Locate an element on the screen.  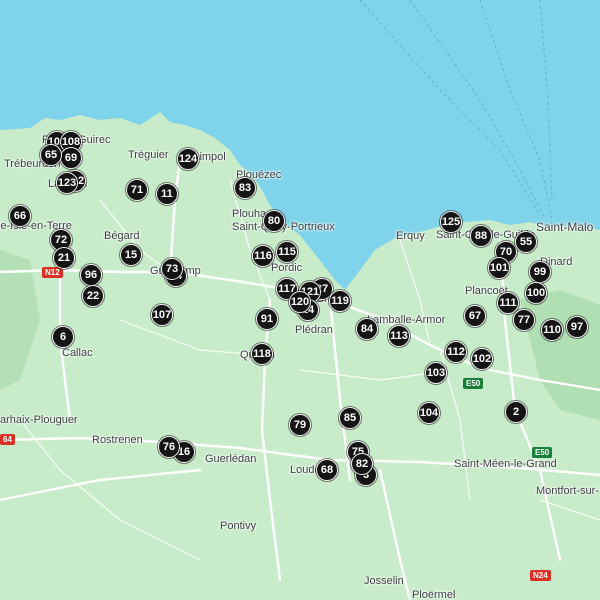
map-marker: 104 is located at coordinates (429, 413).